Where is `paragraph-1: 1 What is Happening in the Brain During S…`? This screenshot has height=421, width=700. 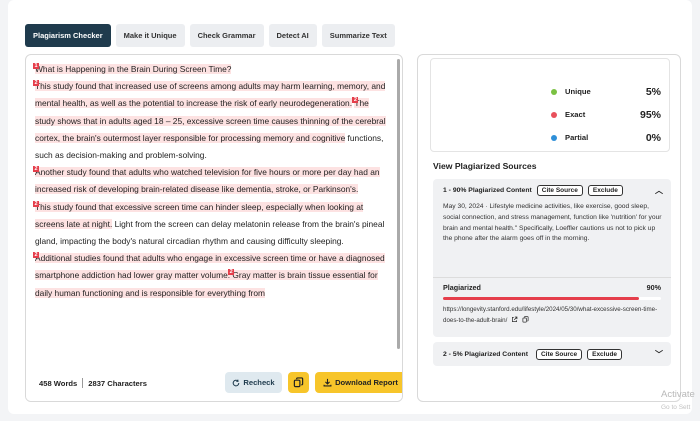
paragraph-1: 1 What is Happening in the Brain During S… is located at coordinates (132, 68).